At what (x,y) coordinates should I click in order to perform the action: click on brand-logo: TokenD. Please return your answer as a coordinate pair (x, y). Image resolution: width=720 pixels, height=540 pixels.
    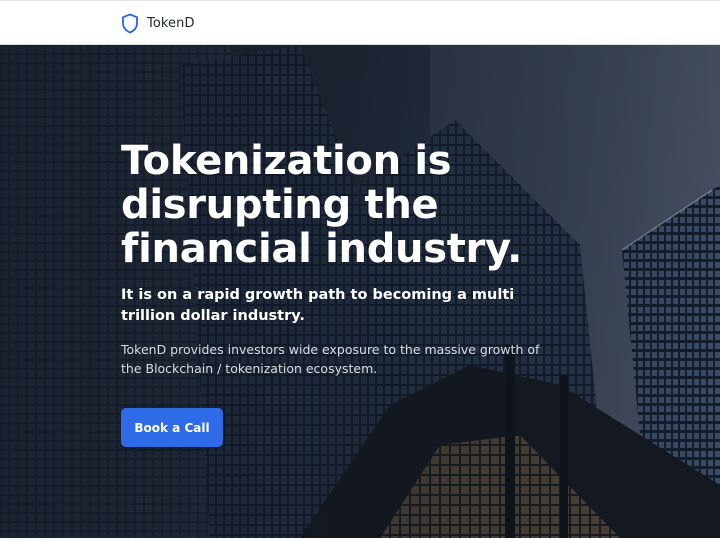
    Looking at the image, I should click on (158, 23).